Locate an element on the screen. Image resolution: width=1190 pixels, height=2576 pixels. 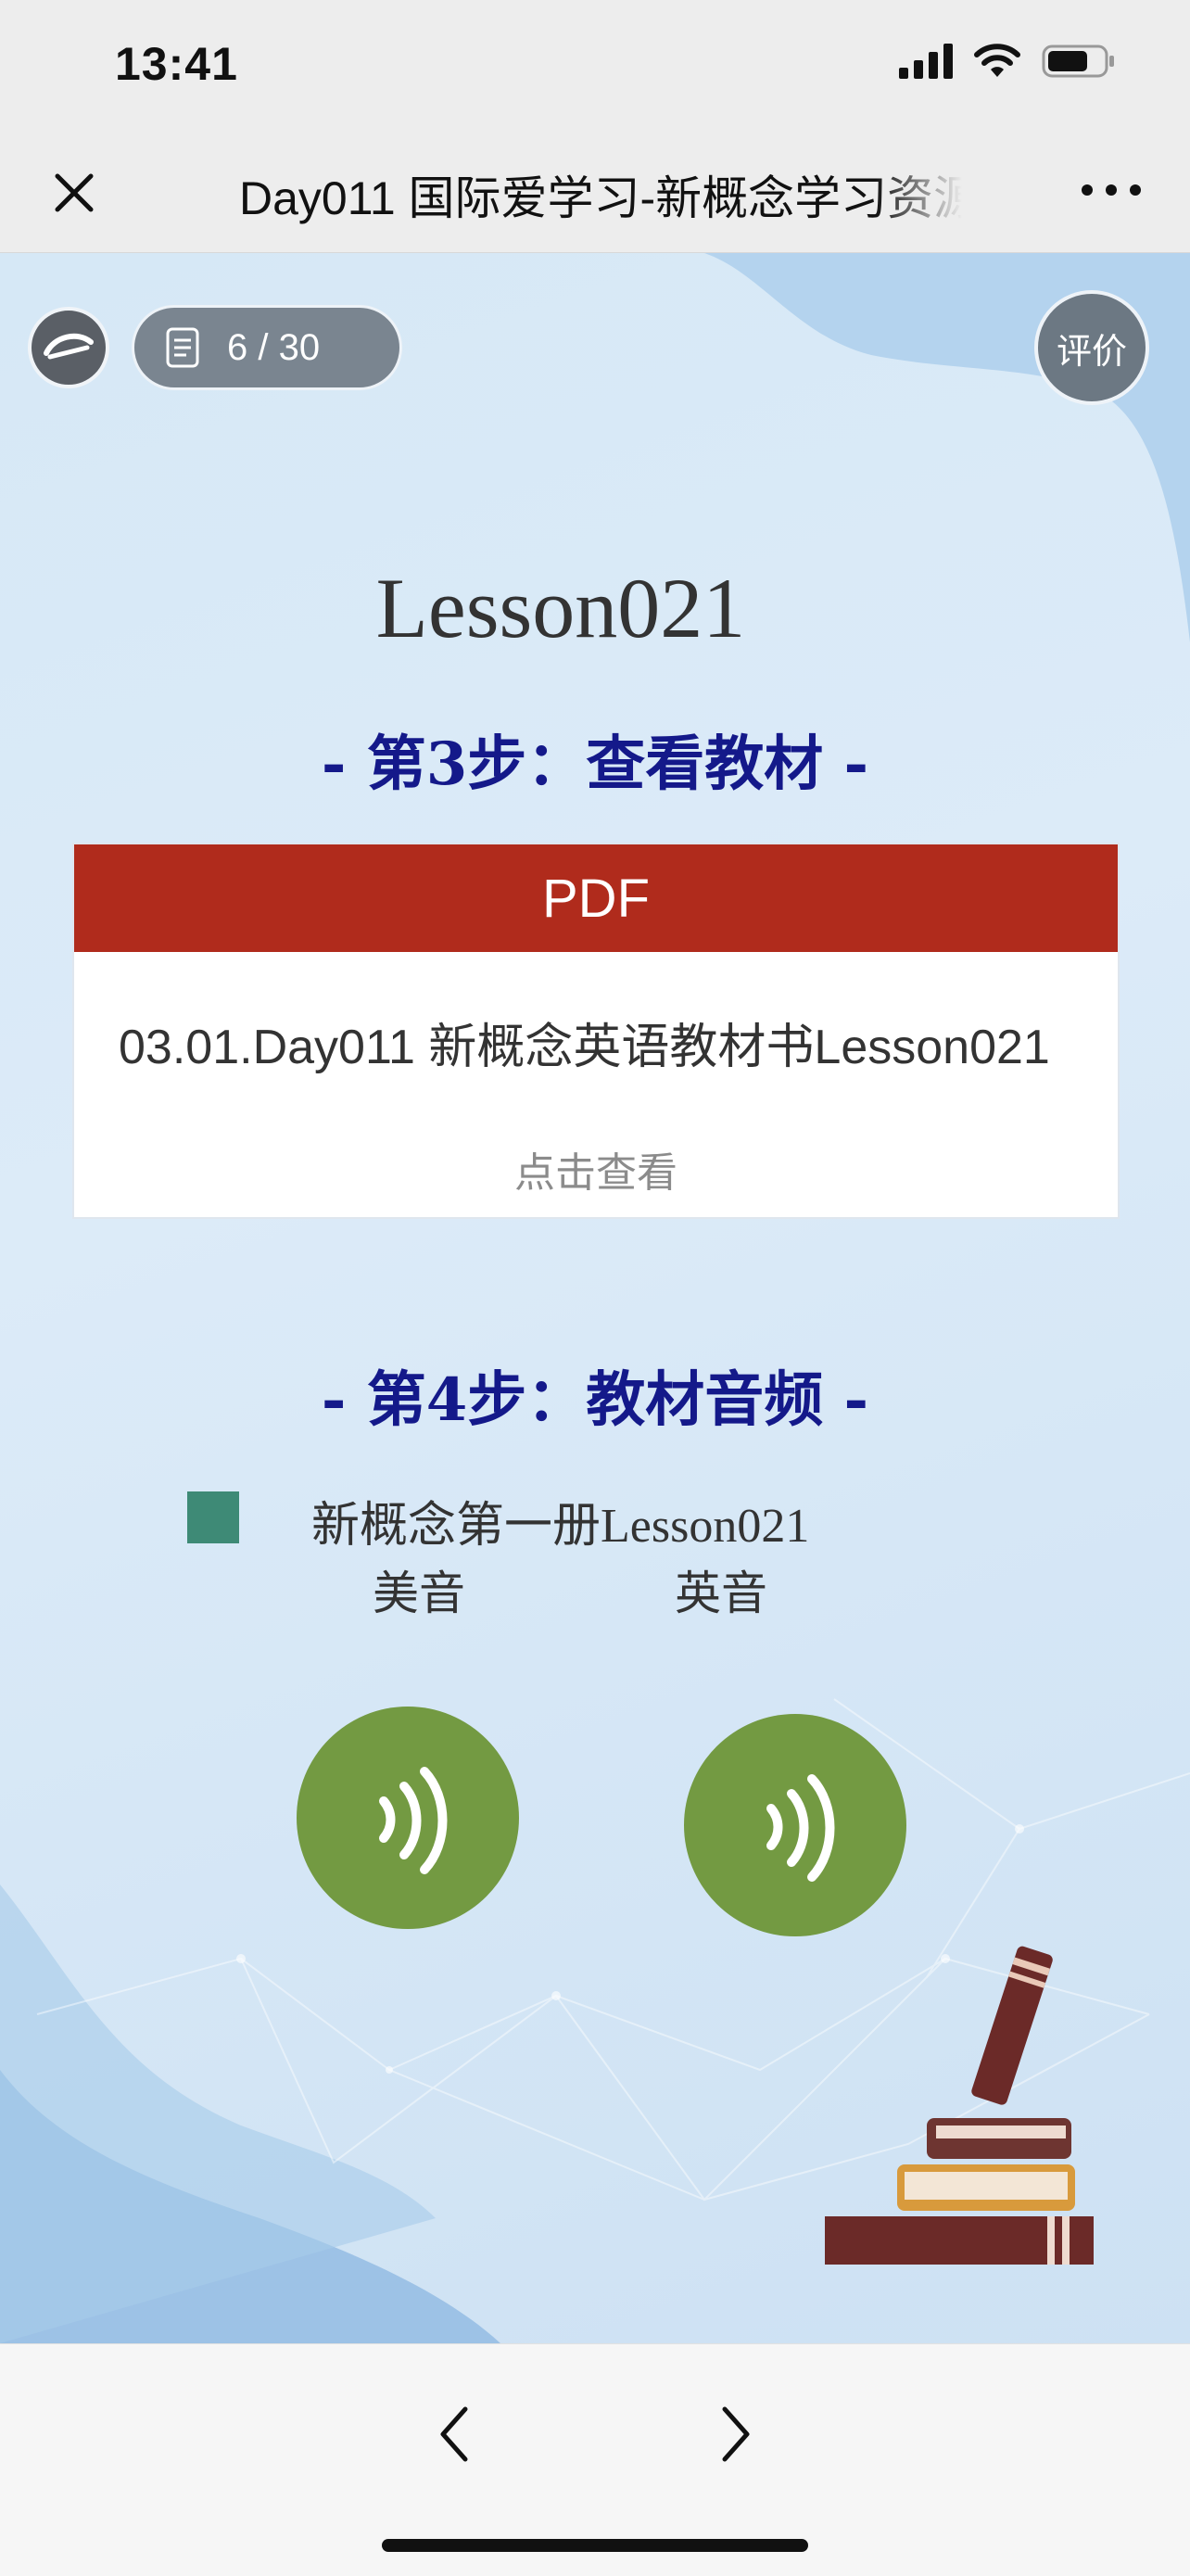
page-indicator: 6 / 30 is located at coordinates (267, 347).